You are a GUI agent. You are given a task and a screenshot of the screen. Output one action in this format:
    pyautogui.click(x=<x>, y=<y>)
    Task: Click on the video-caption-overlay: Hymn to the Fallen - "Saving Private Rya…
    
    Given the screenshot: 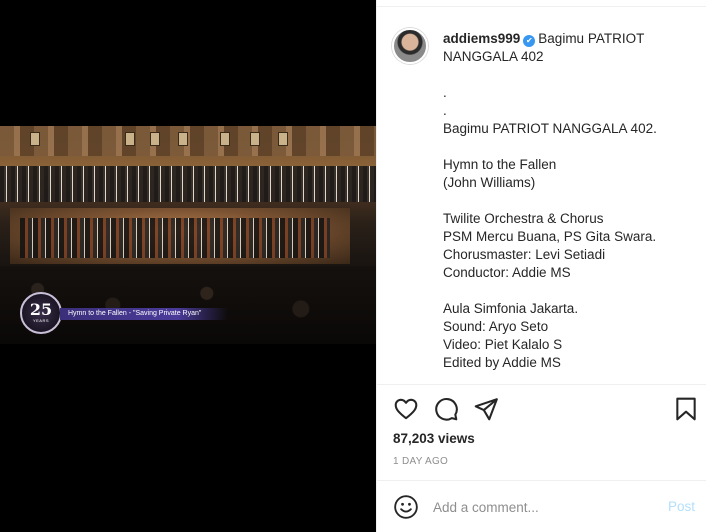 What is the action you would take?
    pyautogui.click(x=144, y=314)
    